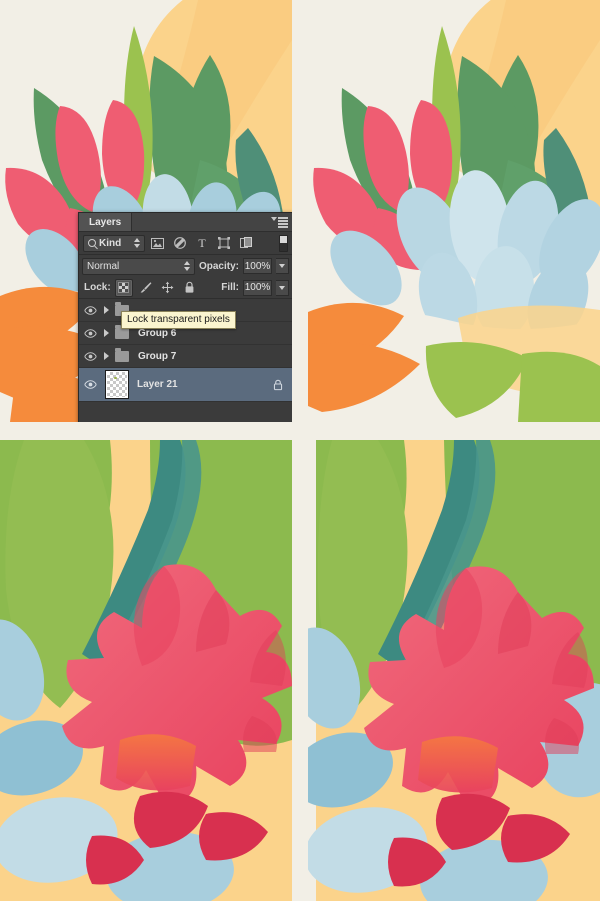 The height and width of the screenshot is (901, 600). What do you see at coordinates (283, 243) in the screenshot?
I see `toggle-layer-filtering-switch` at bounding box center [283, 243].